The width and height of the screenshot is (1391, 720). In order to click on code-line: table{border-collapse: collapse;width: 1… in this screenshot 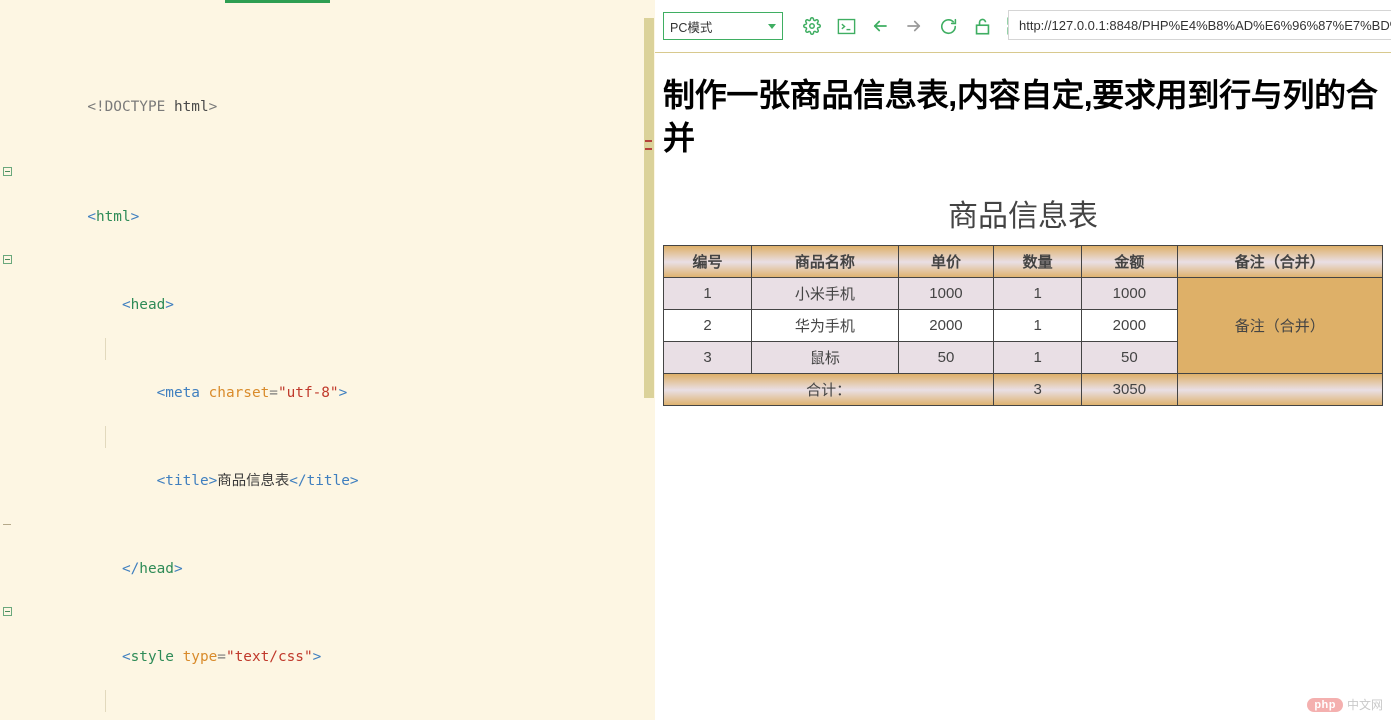, I will do `click(322, 701)`.